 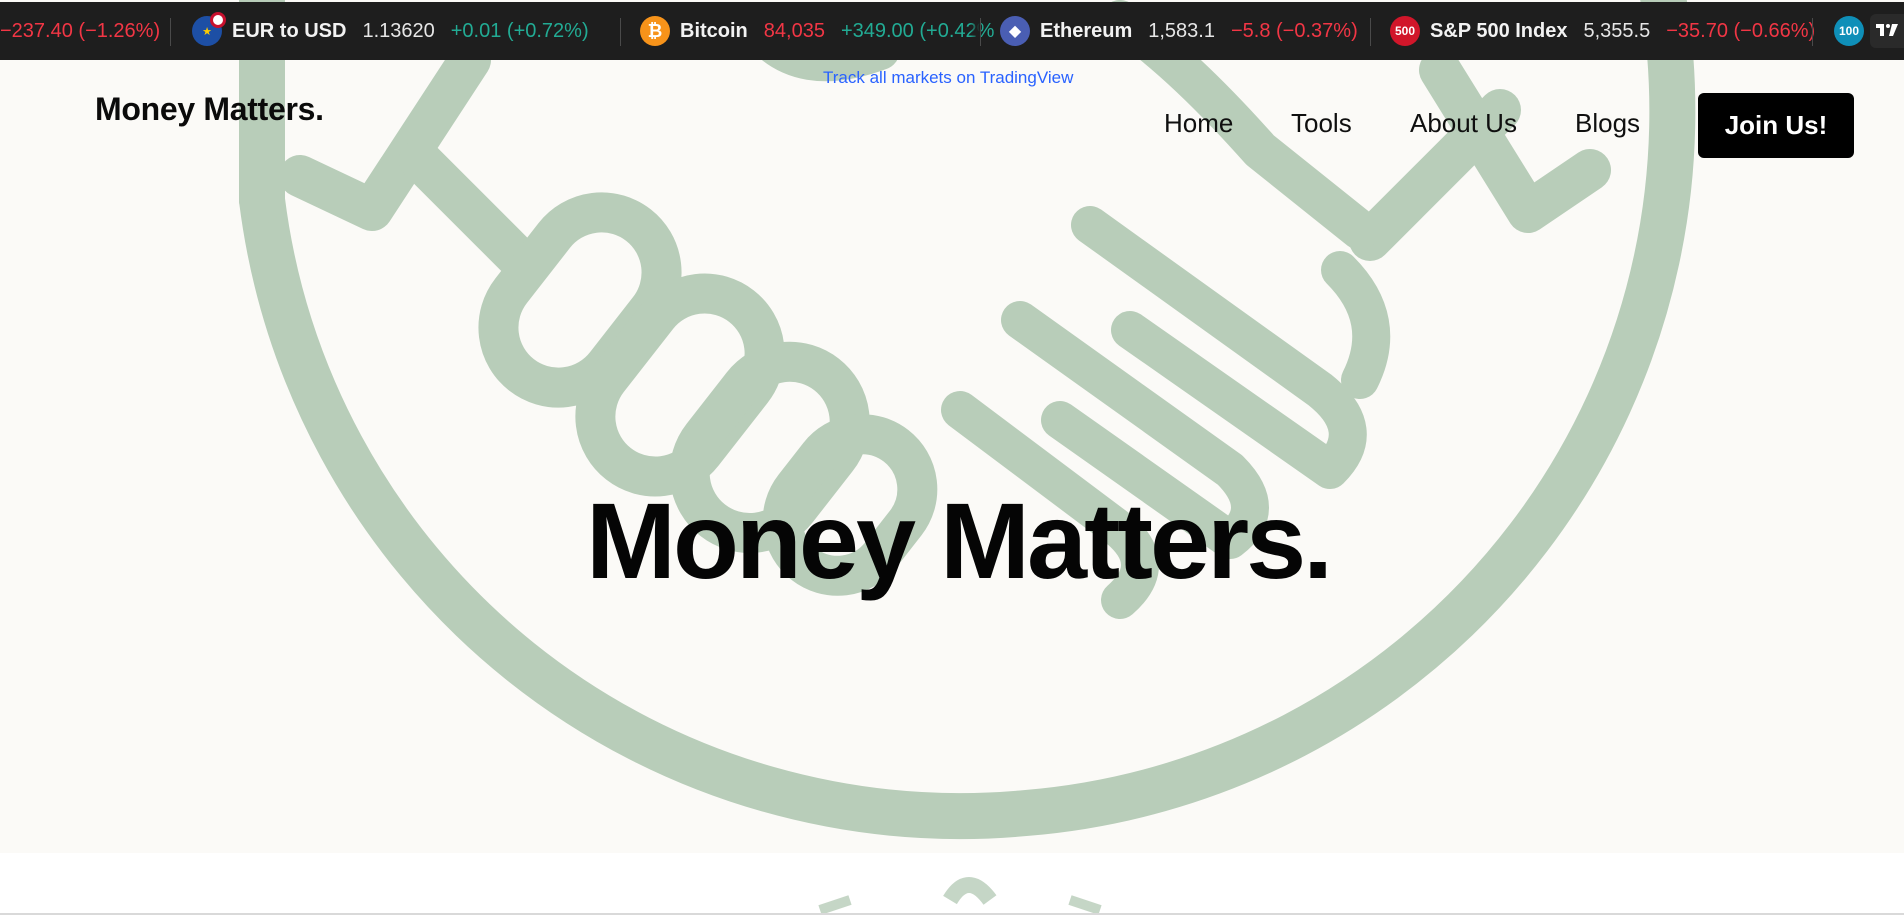 I want to click on join-us-button: Join Us!, so click(x=1776, y=125).